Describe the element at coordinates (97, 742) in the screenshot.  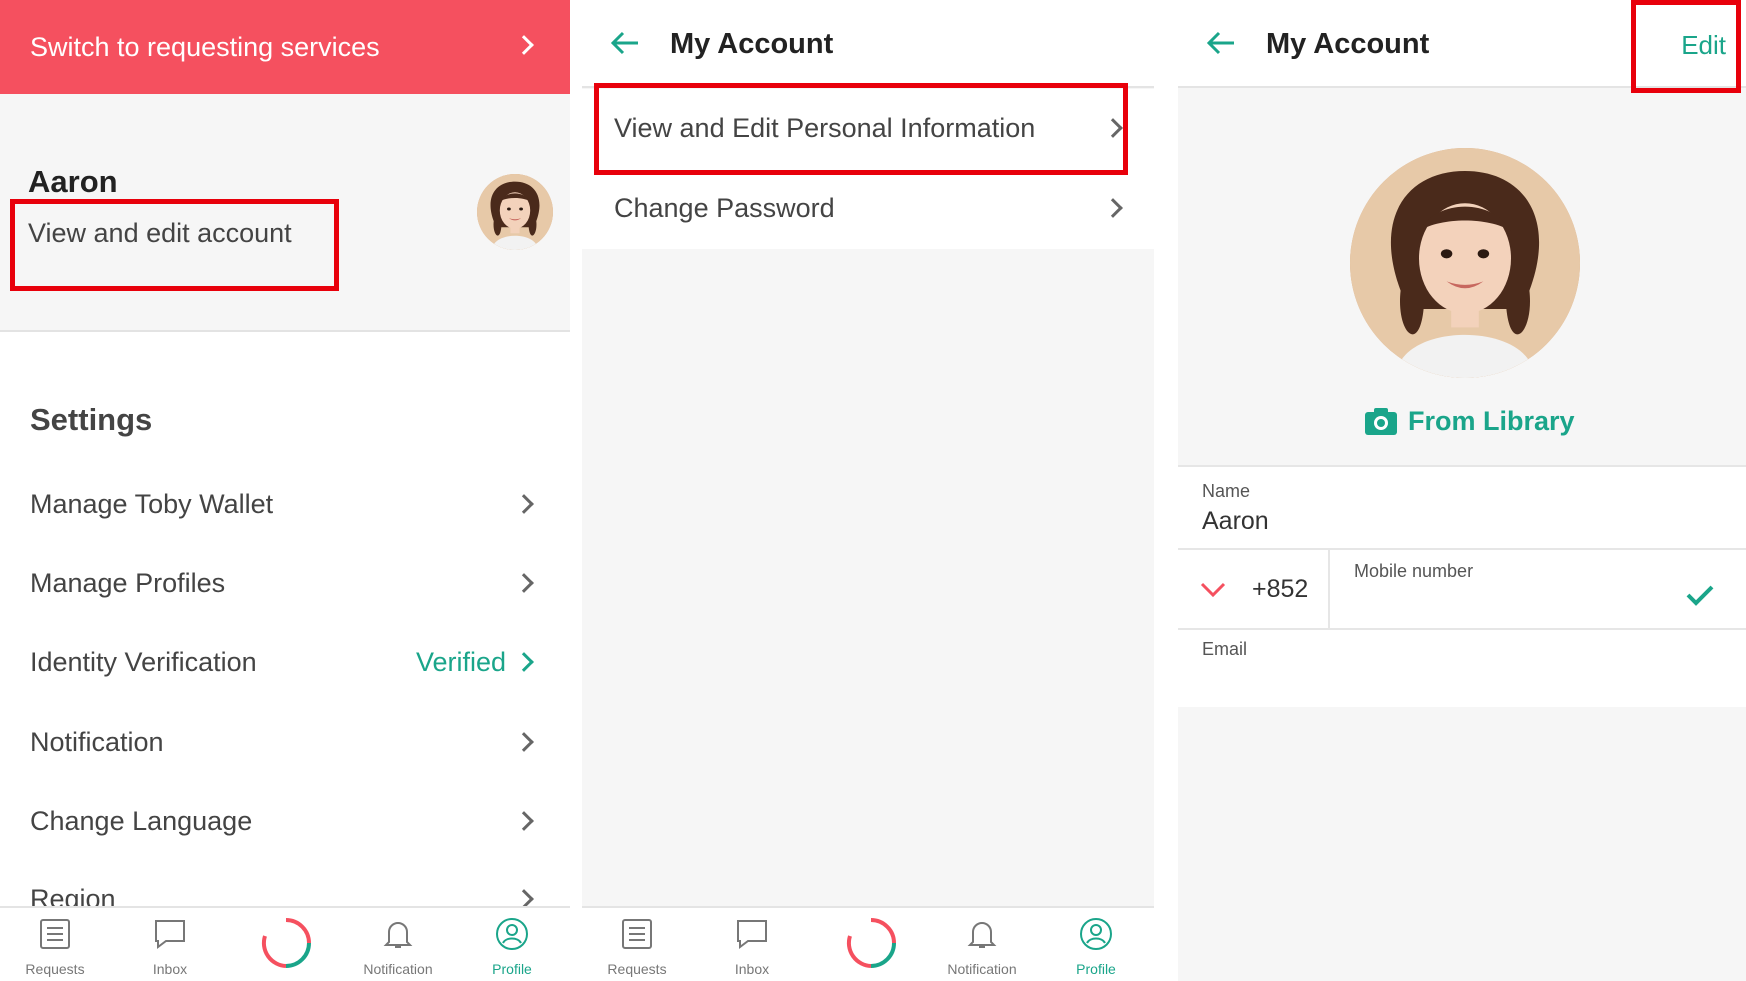
I see `settings-item-label: Notification` at that location.